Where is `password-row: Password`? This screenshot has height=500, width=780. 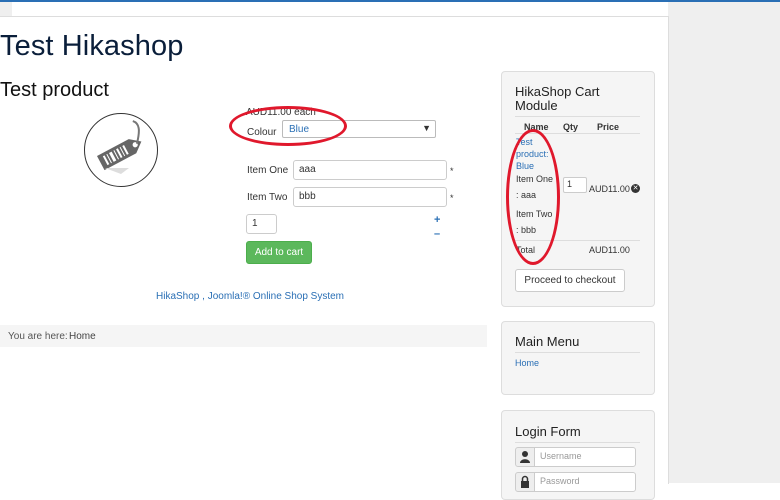 password-row: Password is located at coordinates (576, 482).